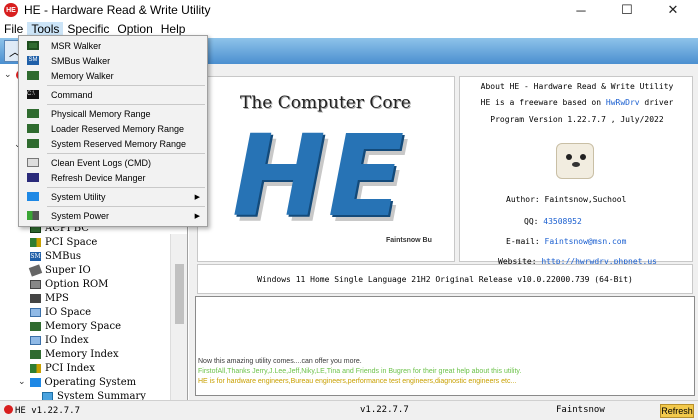 The width and height of the screenshot is (698, 420). Describe the element at coordinates (67, 340) in the screenshot. I see `tree-label: IO Index` at that location.